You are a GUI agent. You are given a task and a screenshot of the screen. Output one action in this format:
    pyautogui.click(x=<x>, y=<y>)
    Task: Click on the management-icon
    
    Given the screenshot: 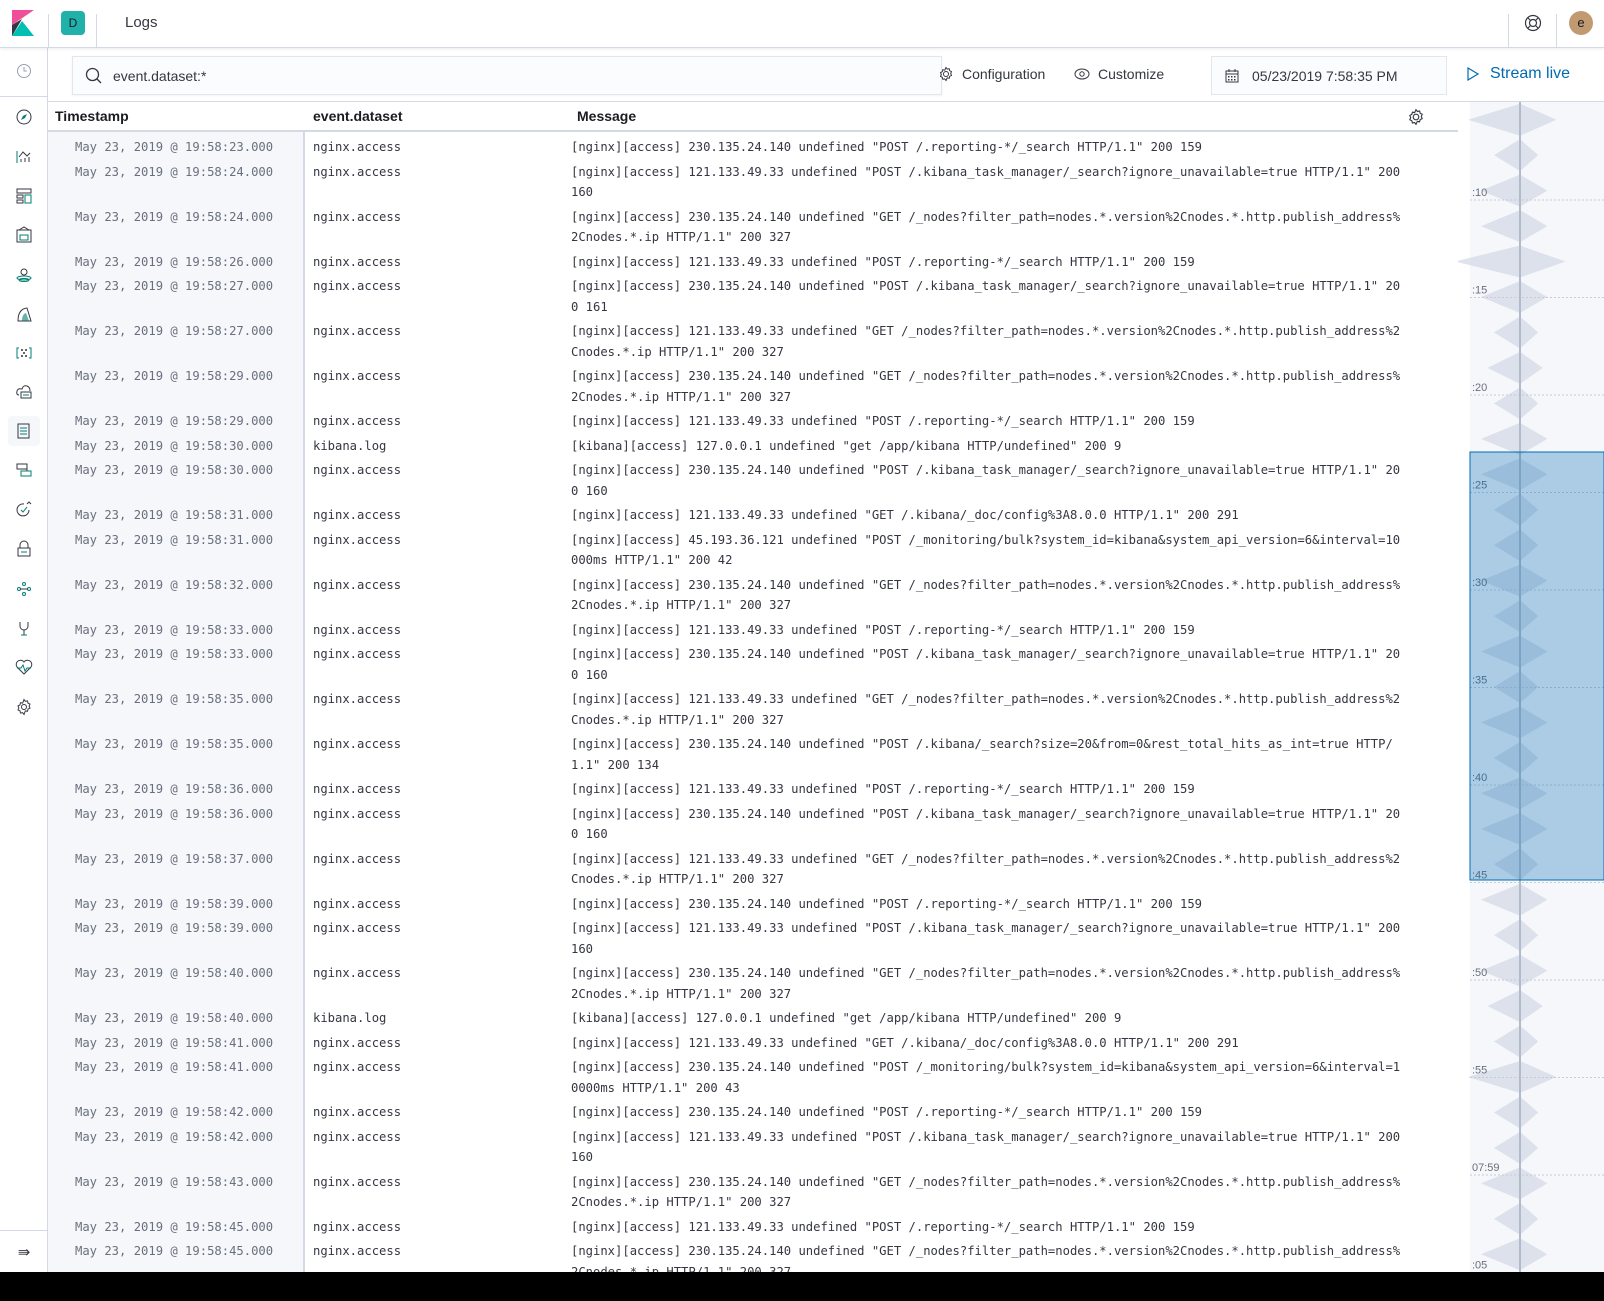 What is the action you would take?
    pyautogui.click(x=24, y=706)
    